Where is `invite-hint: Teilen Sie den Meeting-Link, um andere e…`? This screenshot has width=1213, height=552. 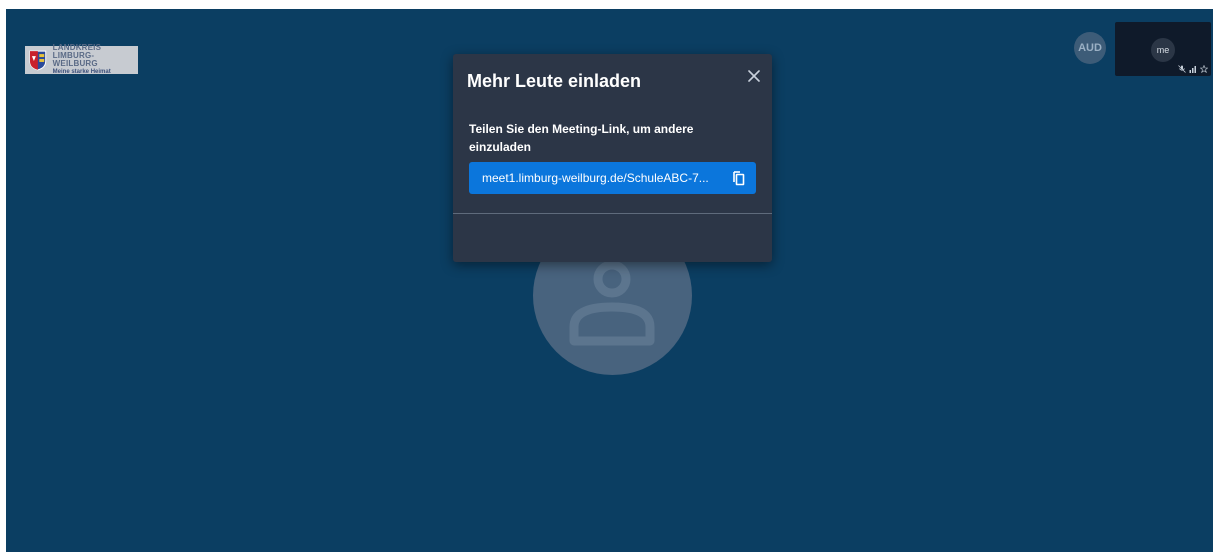
invite-hint: Teilen Sie den Meeting-Link, um andere e… is located at coordinates (581, 138).